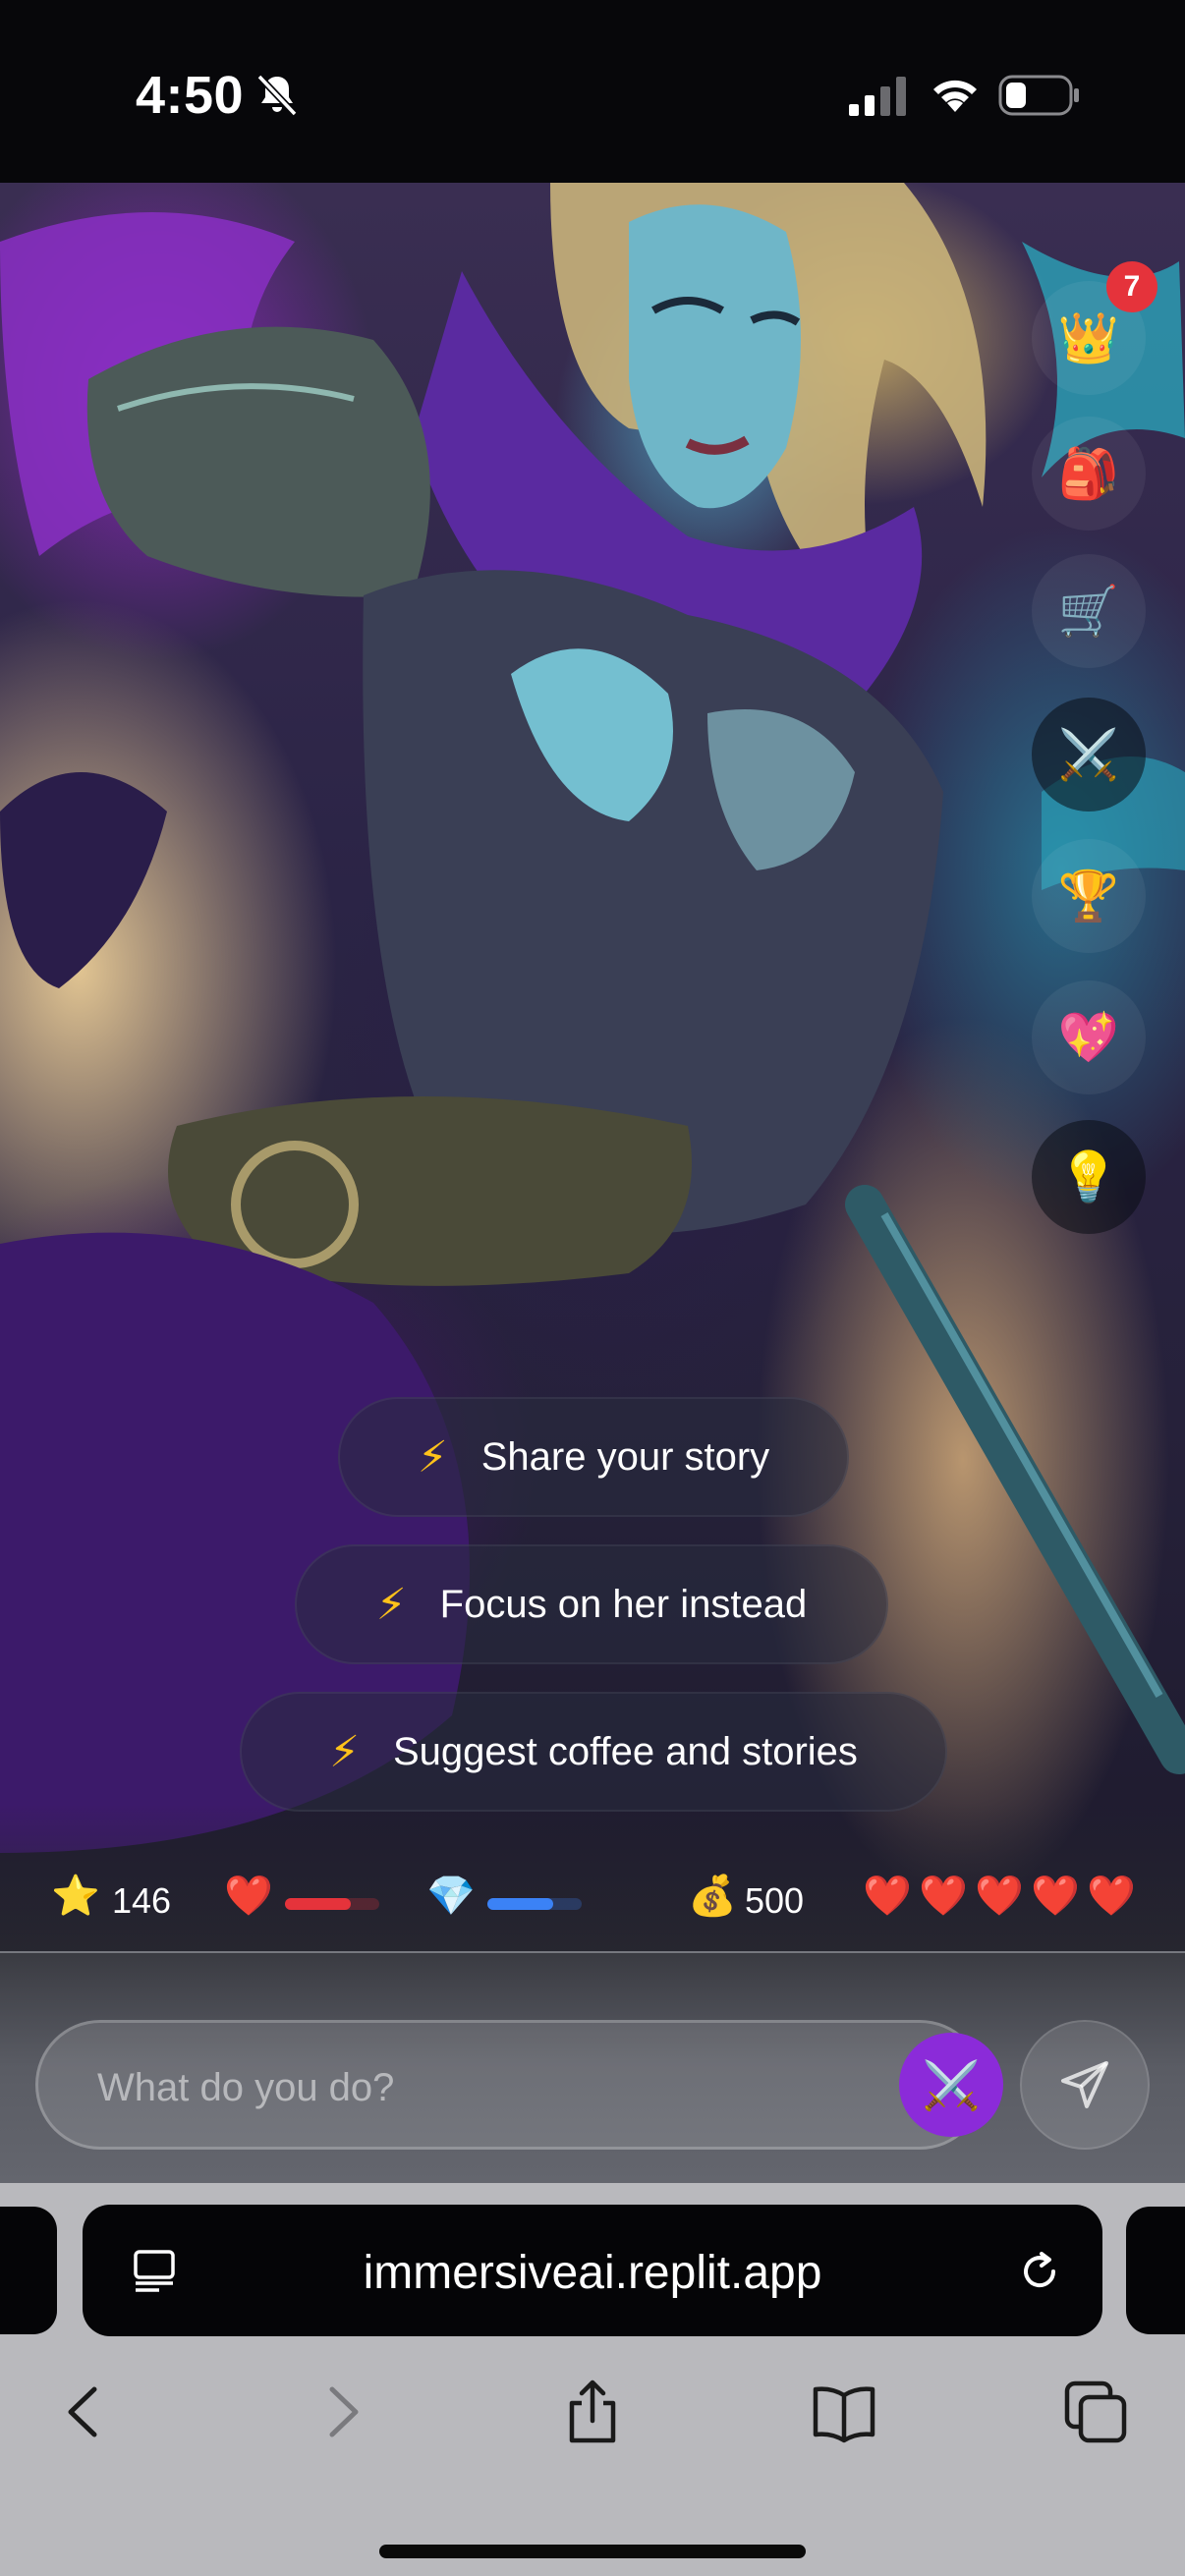  I want to click on send-button, so click(1085, 2085).